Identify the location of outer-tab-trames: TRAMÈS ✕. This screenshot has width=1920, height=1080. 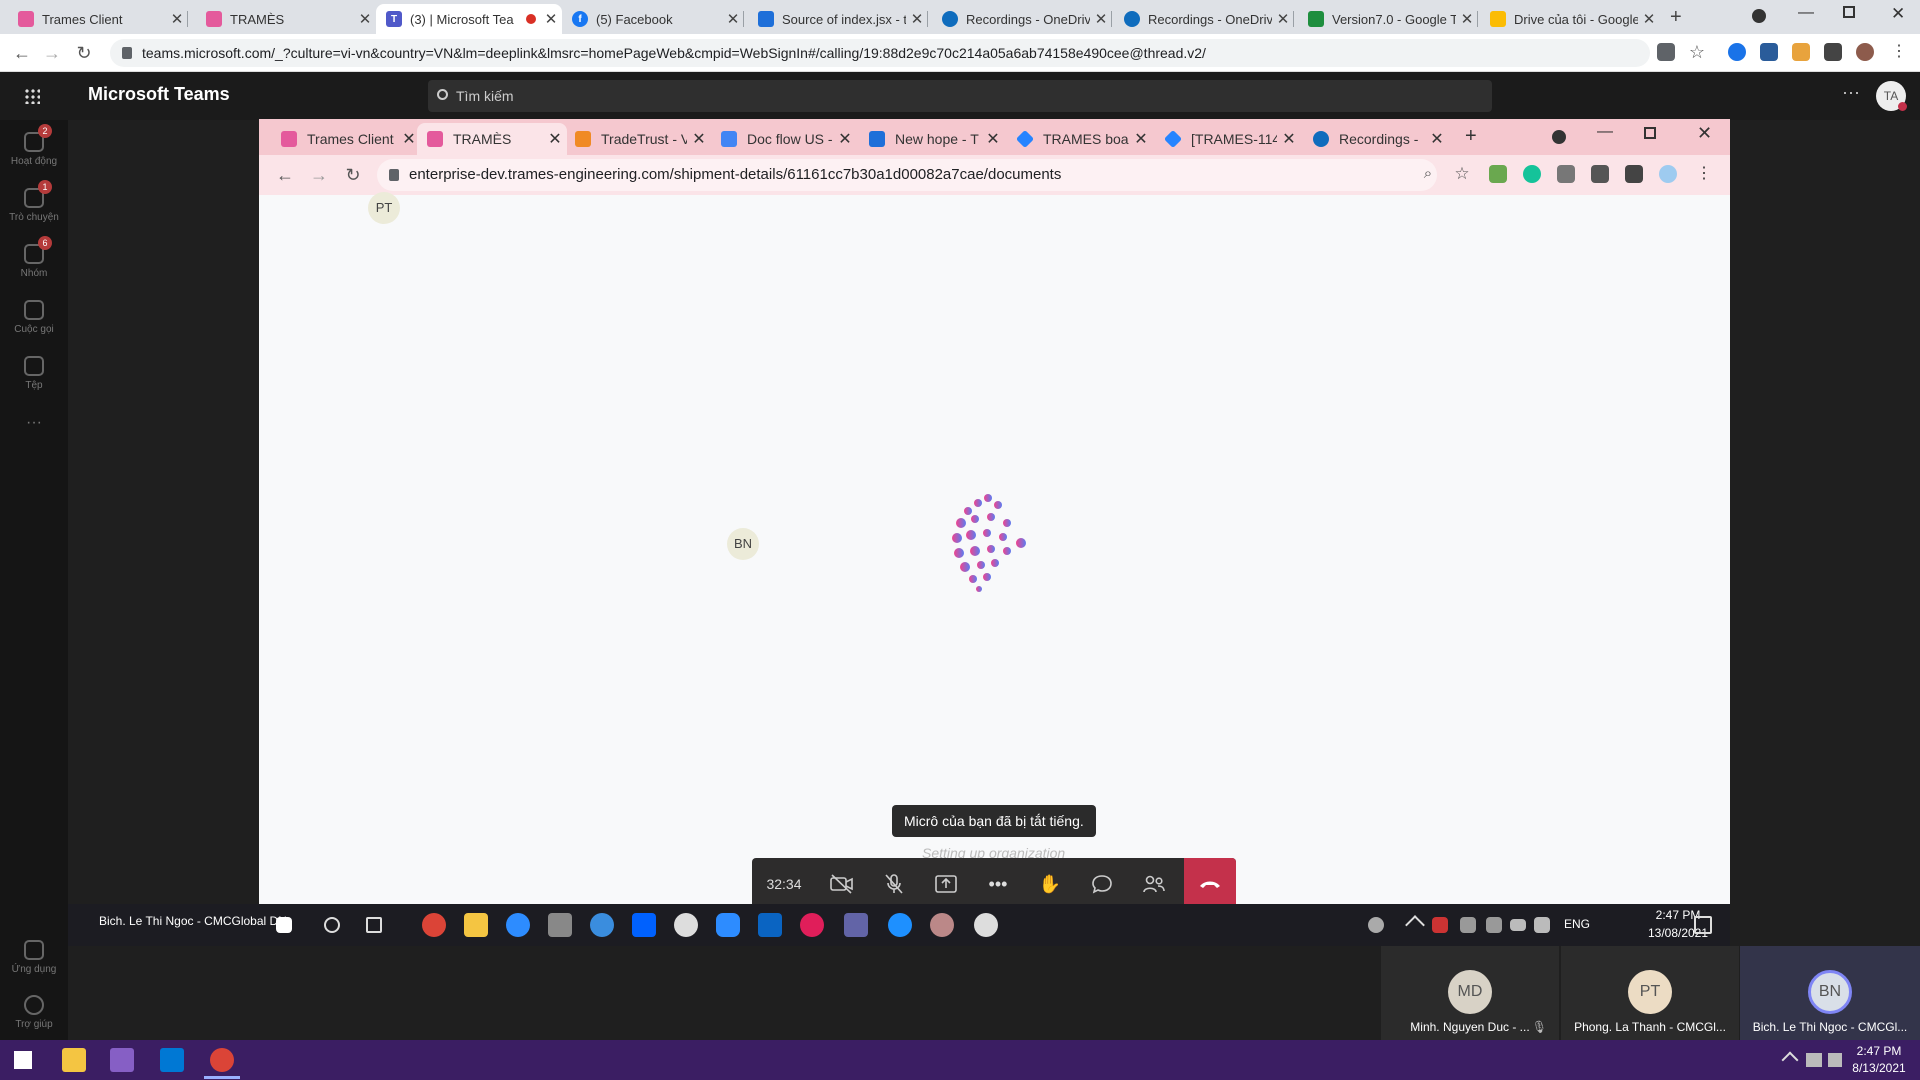
(286, 19).